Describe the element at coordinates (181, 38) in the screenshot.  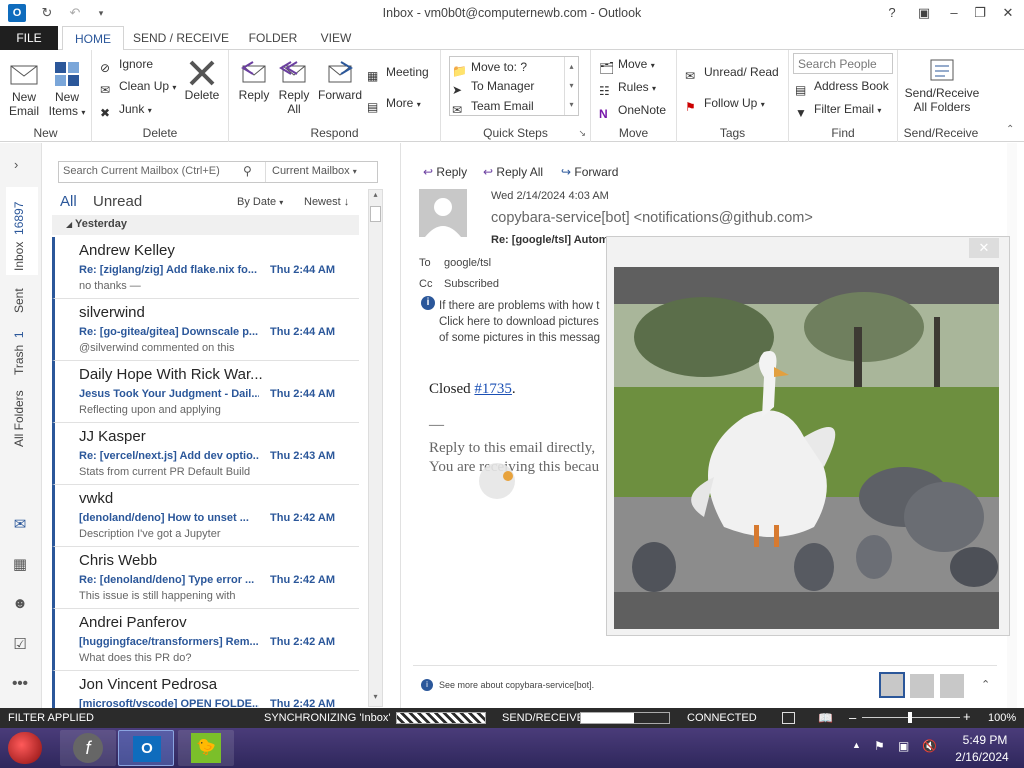
I see `tab-send-receive: SEND / RECEIVE` at that location.